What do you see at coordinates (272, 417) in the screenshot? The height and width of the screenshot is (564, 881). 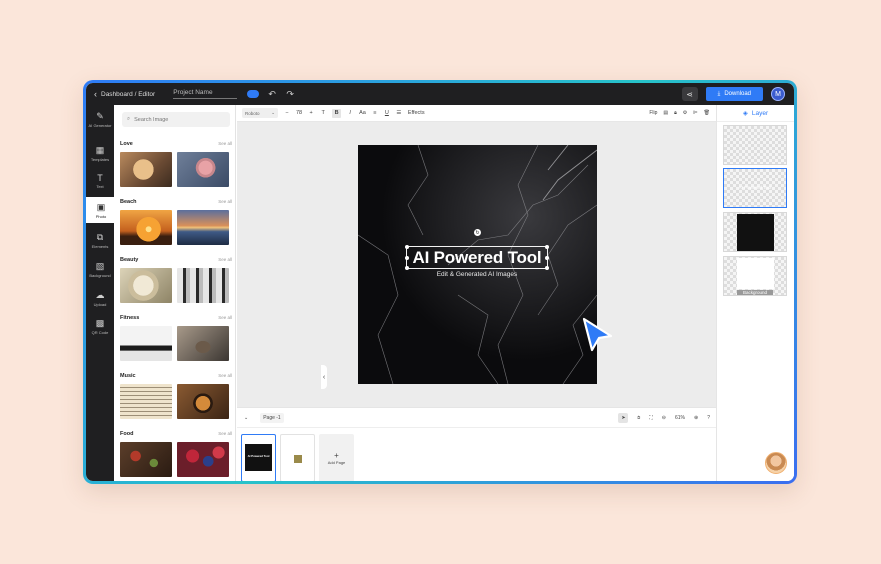 I see `page-selector: Page -1` at bounding box center [272, 417].